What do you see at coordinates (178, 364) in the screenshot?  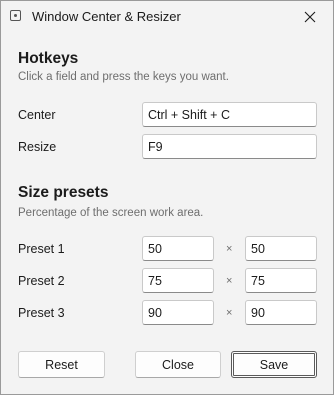 I see `close-button: Close` at bounding box center [178, 364].